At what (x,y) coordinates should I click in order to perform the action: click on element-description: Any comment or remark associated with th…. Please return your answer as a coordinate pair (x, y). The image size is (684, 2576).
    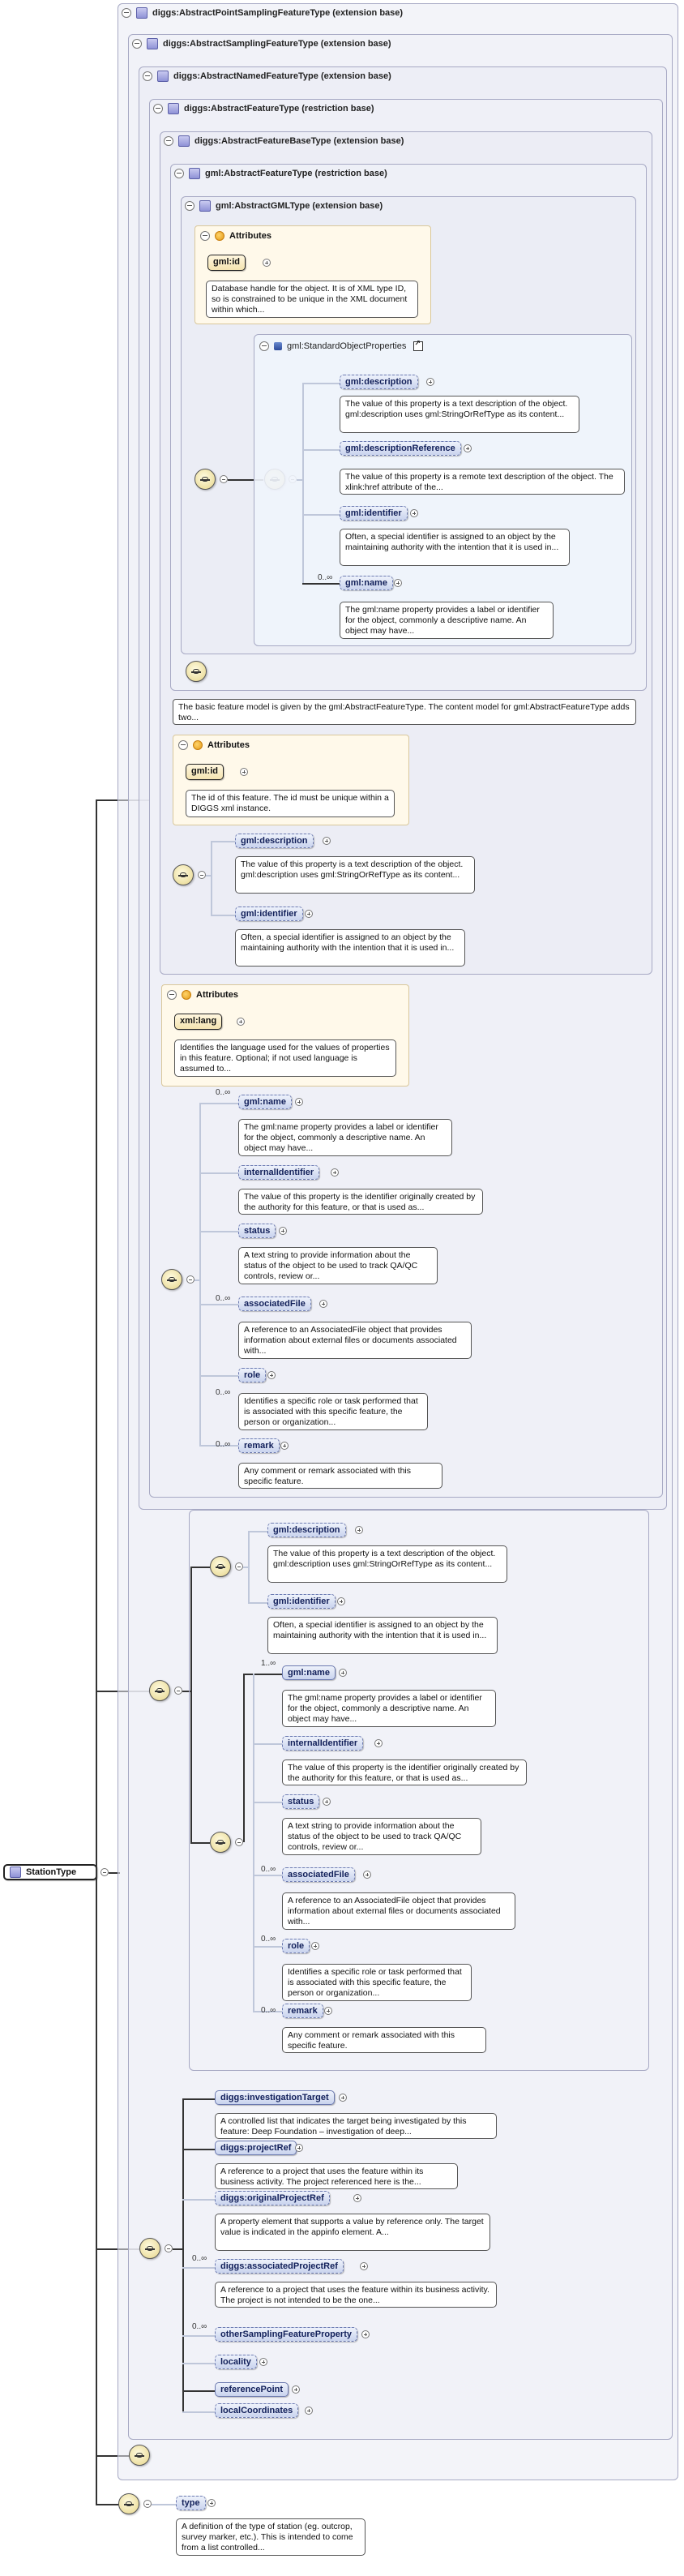
    Looking at the image, I should click on (340, 1476).